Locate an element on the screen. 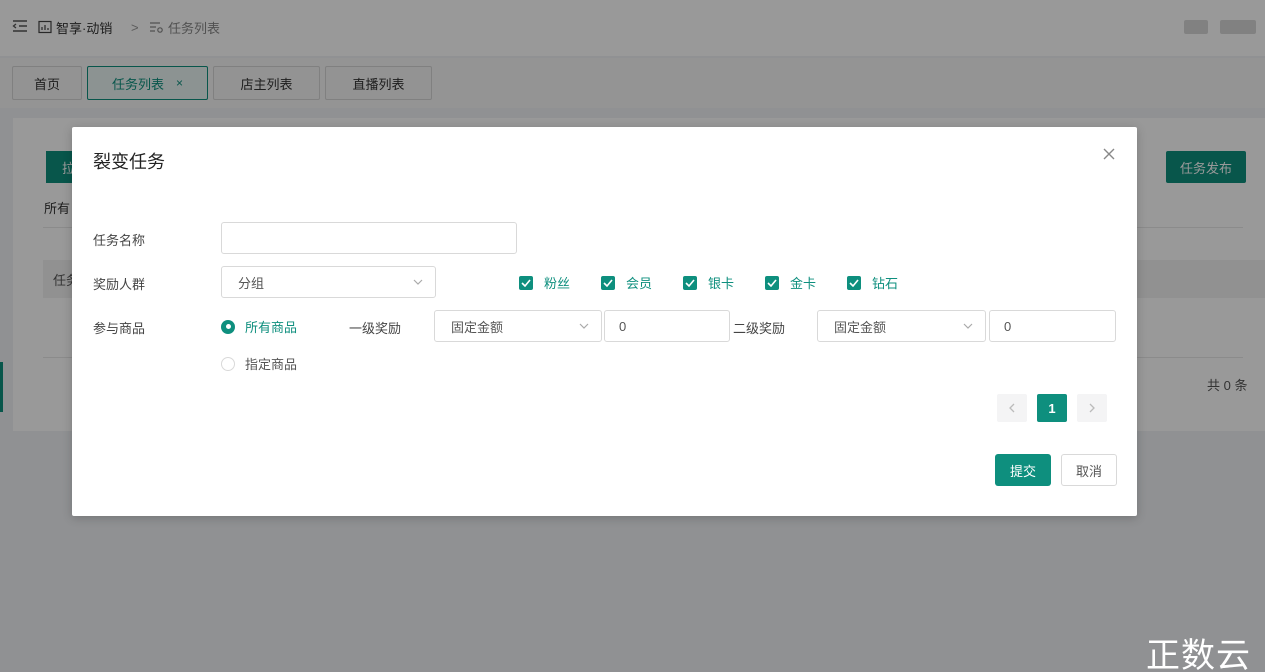 The width and height of the screenshot is (1265, 672). radio-all-goods-label: 所有商品 is located at coordinates (271, 327).